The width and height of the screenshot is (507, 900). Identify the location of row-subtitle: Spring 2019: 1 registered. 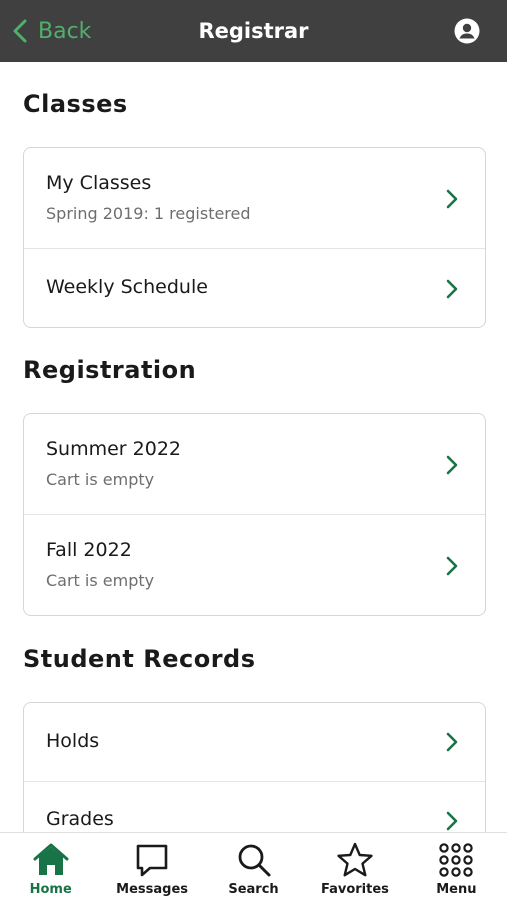
(148, 213).